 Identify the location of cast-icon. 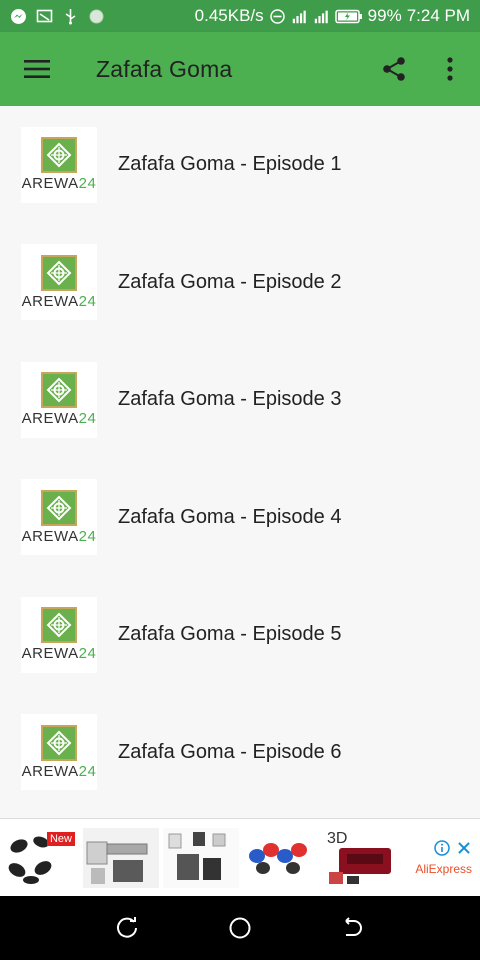
(44, 16).